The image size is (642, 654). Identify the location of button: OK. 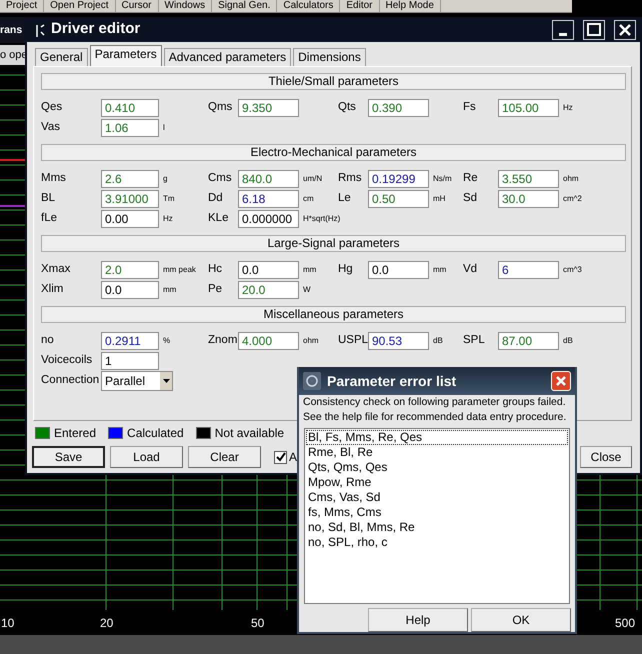
(521, 620).